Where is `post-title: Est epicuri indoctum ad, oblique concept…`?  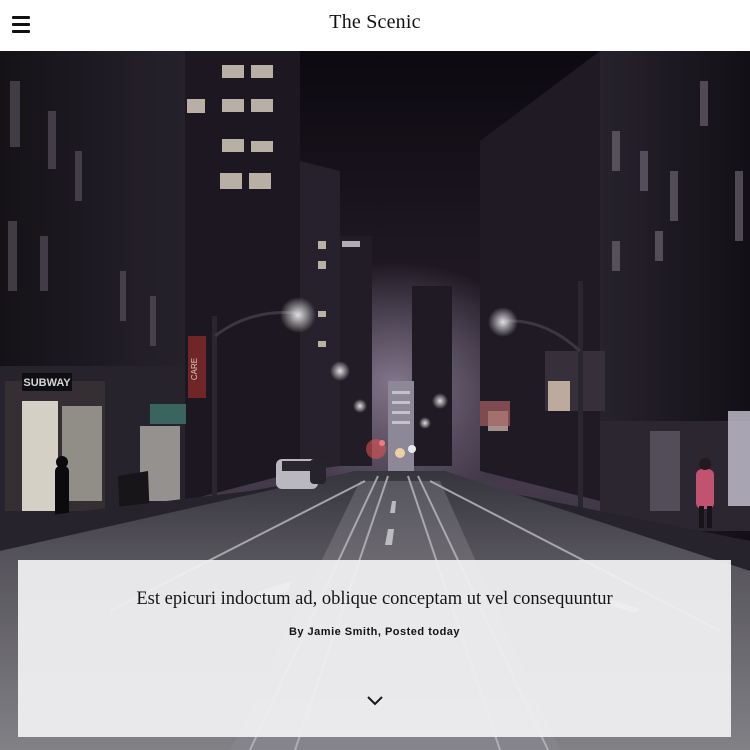
post-title: Est epicuri indoctum ad, oblique concept… is located at coordinates (374, 599).